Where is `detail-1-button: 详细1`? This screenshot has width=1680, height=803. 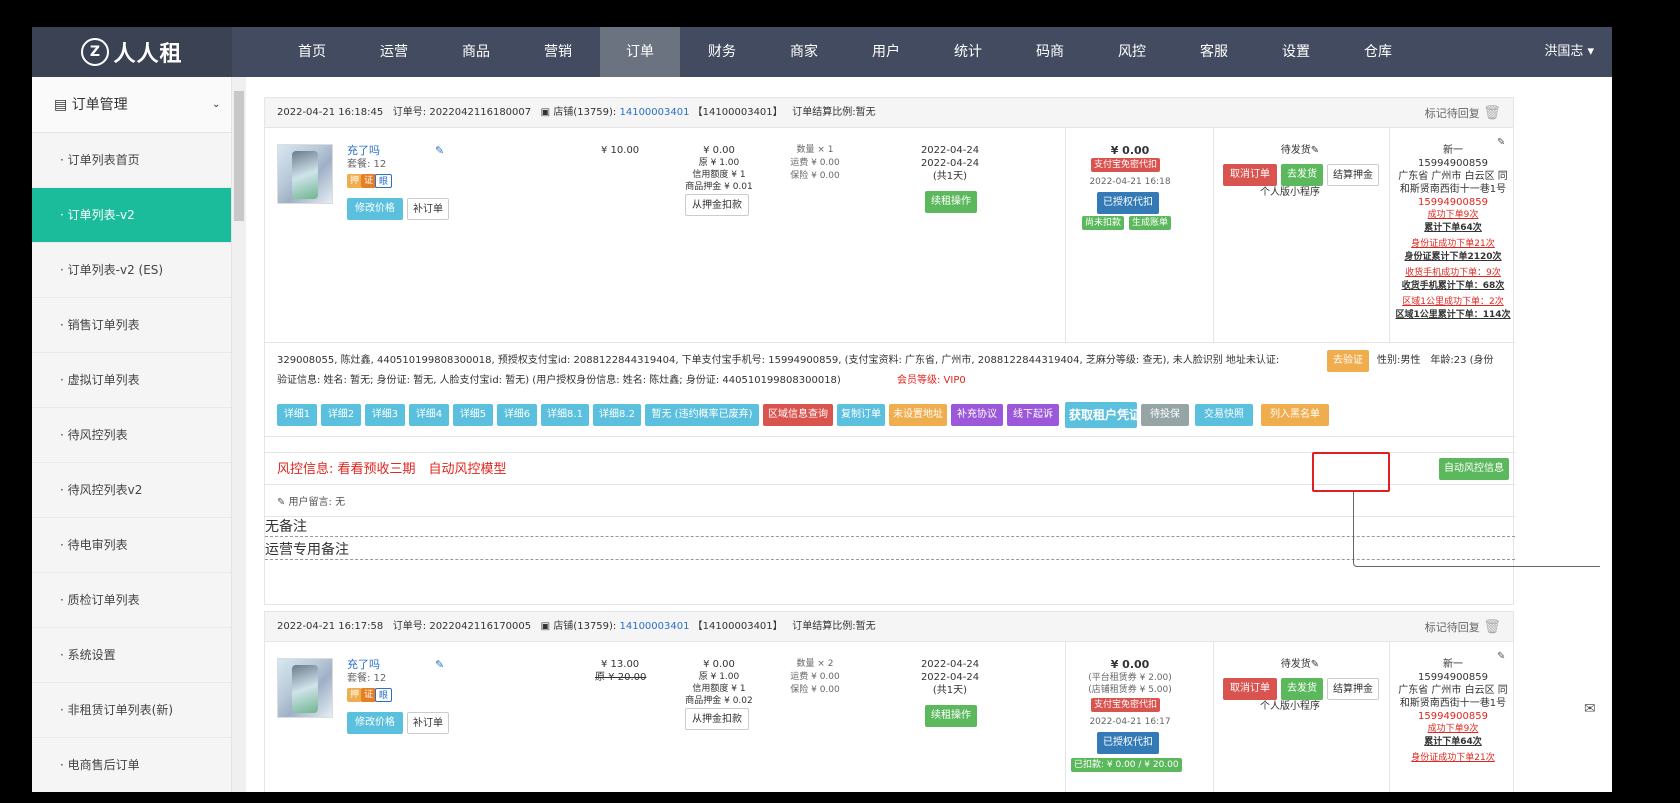
detail-1-button: 详细1 is located at coordinates (297, 415).